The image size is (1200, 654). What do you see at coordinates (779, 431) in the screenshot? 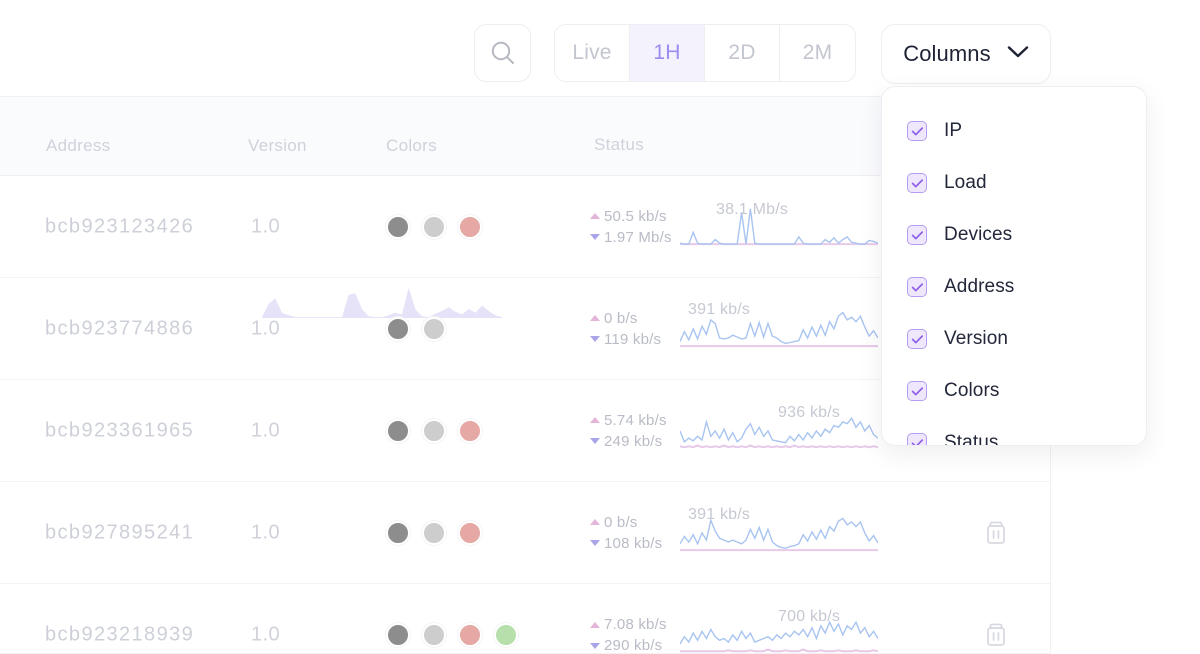
I see `throughput-sparkline: 936 kb/s` at bounding box center [779, 431].